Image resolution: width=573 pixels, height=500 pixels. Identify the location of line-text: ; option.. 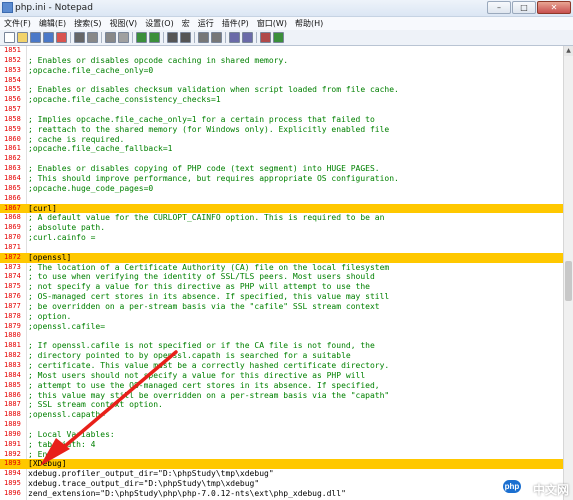
(50, 316).